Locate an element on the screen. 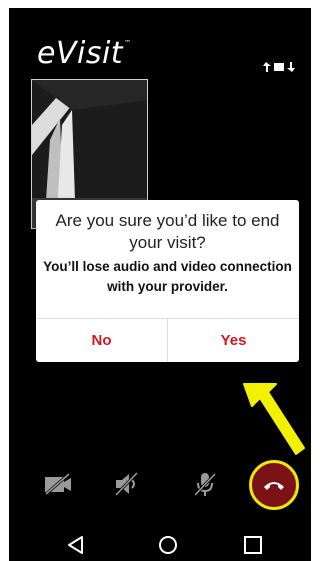 This screenshot has height=561, width=320. switch-camera-icon is located at coordinates (279, 67).